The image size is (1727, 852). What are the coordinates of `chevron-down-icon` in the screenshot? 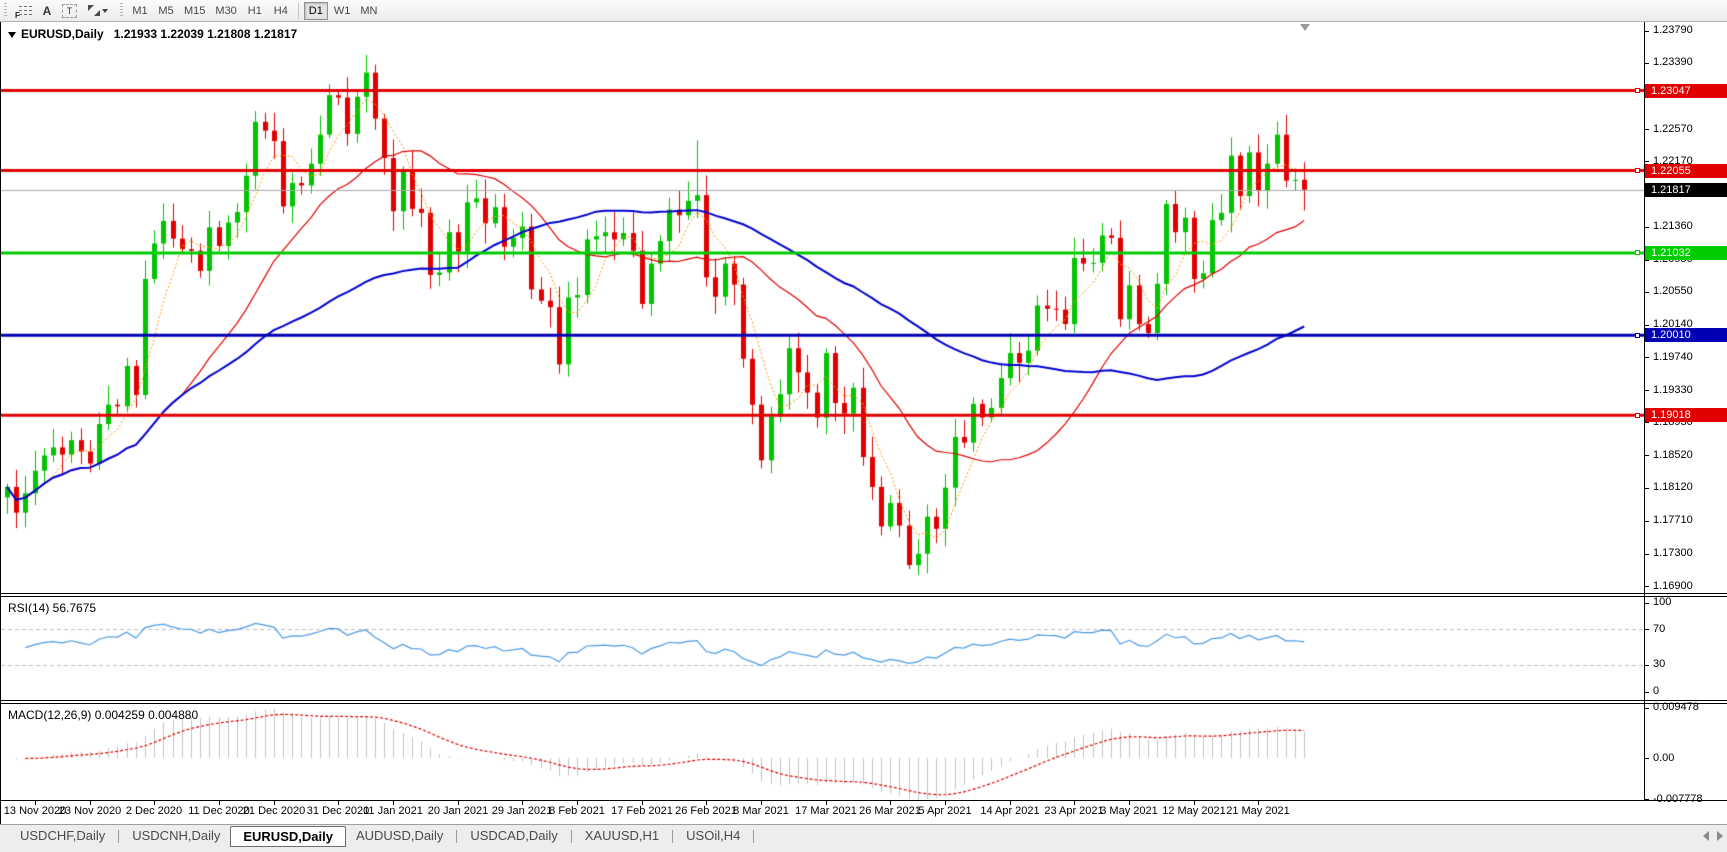 It's located at (105, 10).